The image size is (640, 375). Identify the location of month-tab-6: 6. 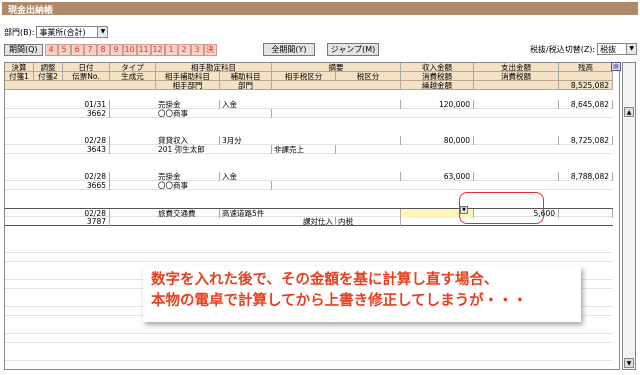
(77, 49).